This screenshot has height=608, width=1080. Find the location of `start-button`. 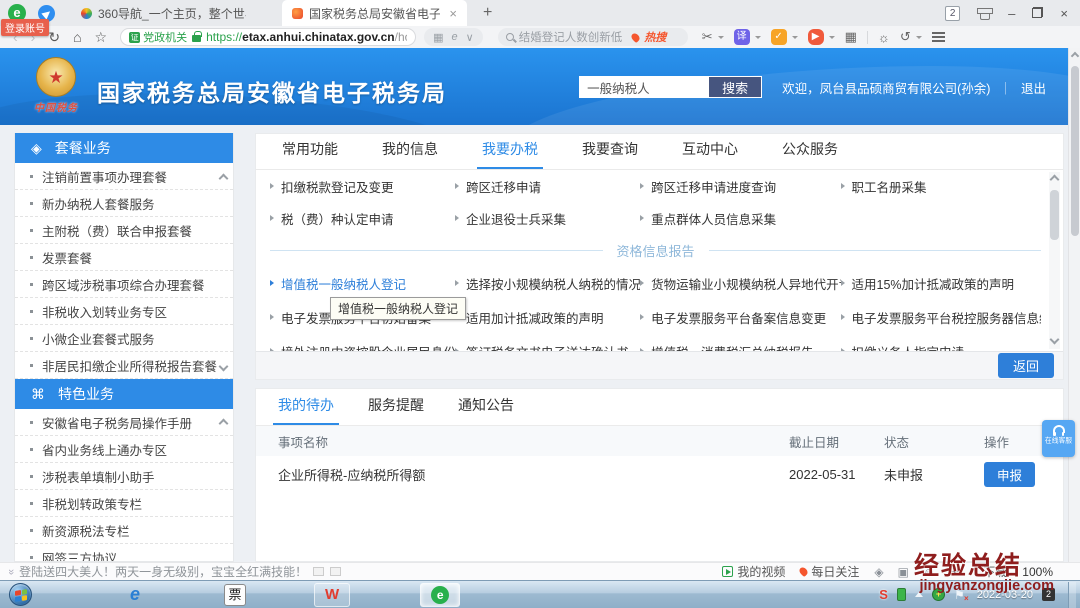

start-button is located at coordinates (20, 594).